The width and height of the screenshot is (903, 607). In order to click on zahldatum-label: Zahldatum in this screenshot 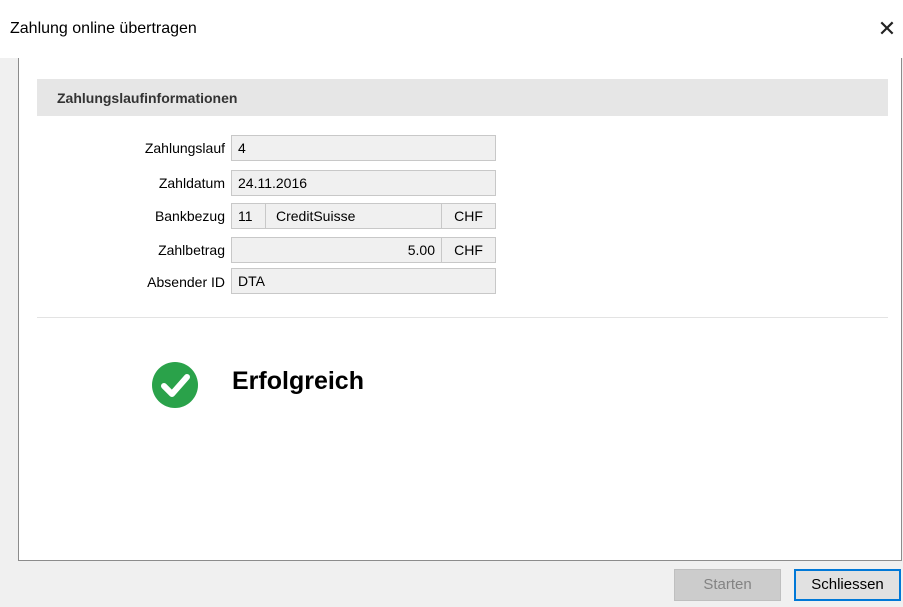, I will do `click(191, 183)`.